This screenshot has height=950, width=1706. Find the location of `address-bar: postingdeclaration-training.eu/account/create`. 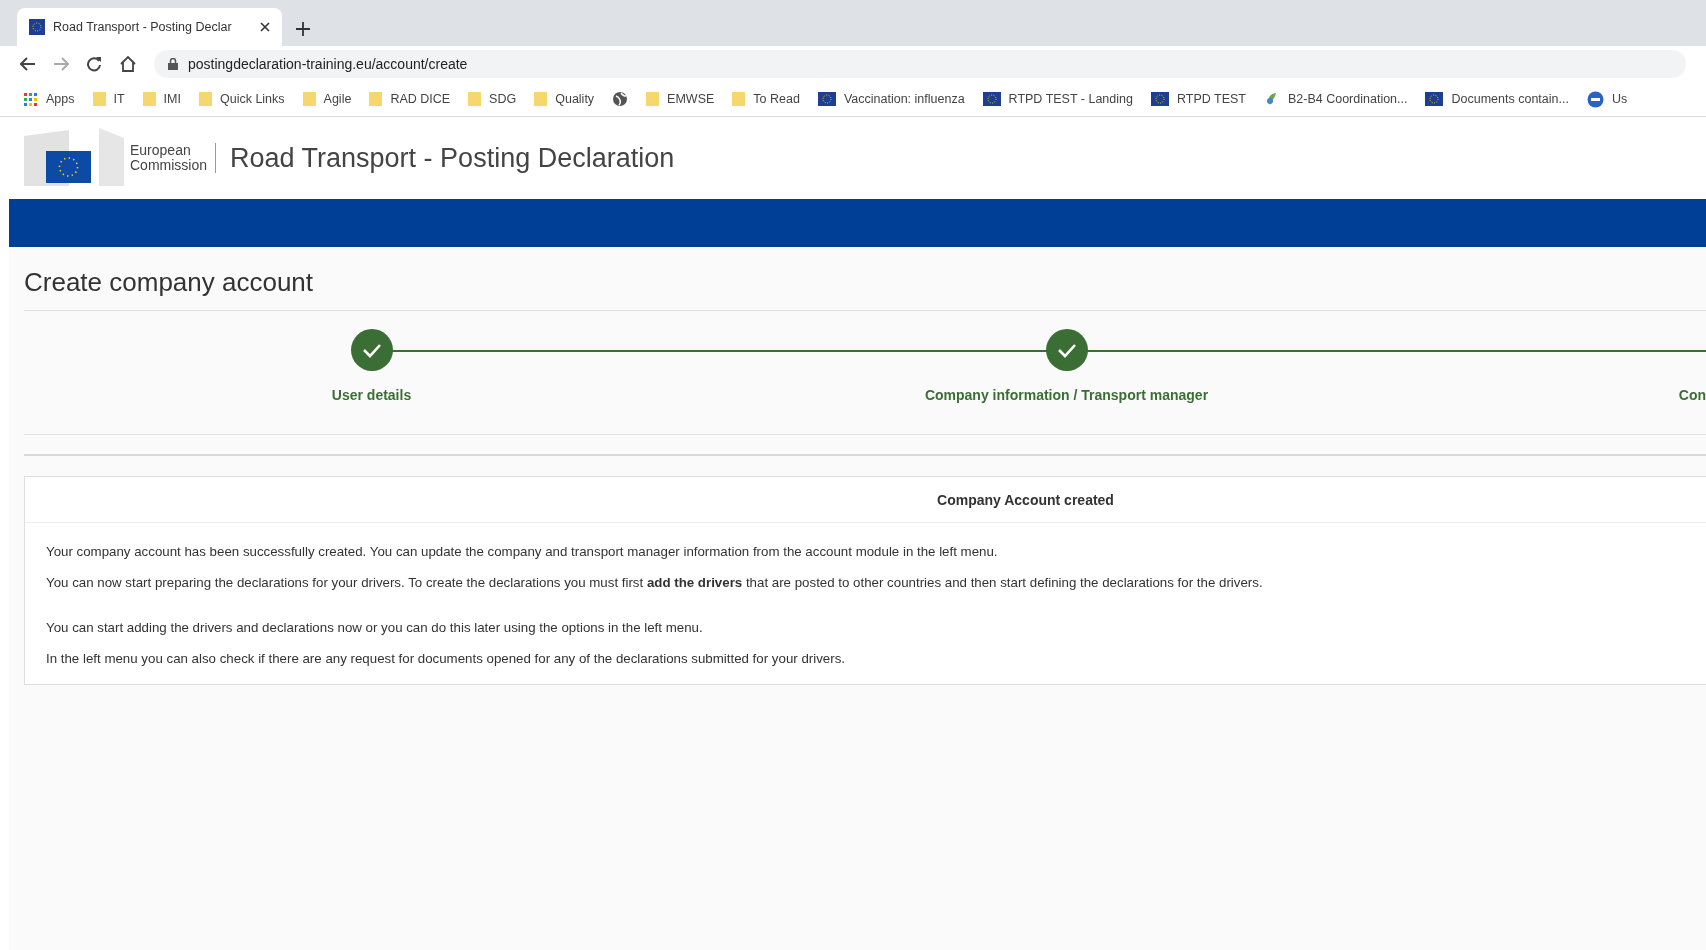

address-bar: postingdeclaration-training.eu/account/create is located at coordinates (920, 64).